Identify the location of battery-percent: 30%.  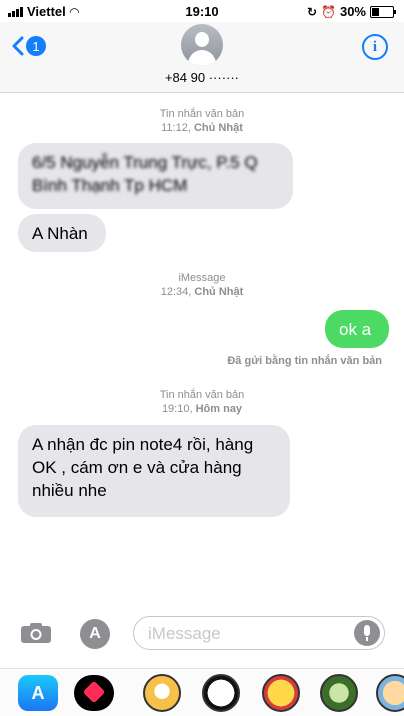
(352, 11).